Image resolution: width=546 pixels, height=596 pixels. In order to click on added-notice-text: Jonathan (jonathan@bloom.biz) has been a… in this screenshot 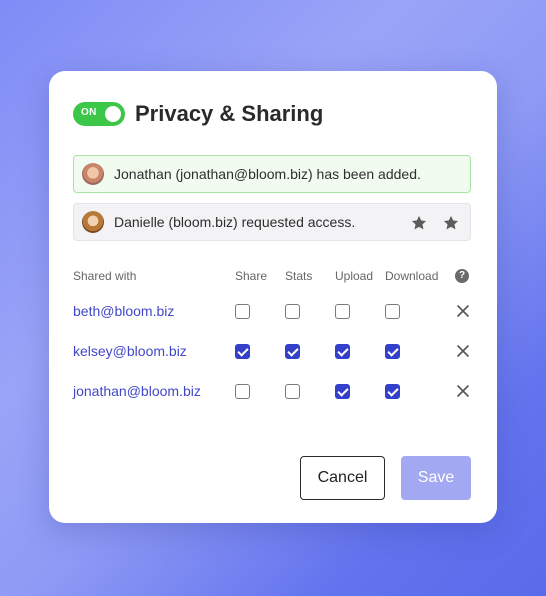, I will do `click(267, 174)`.